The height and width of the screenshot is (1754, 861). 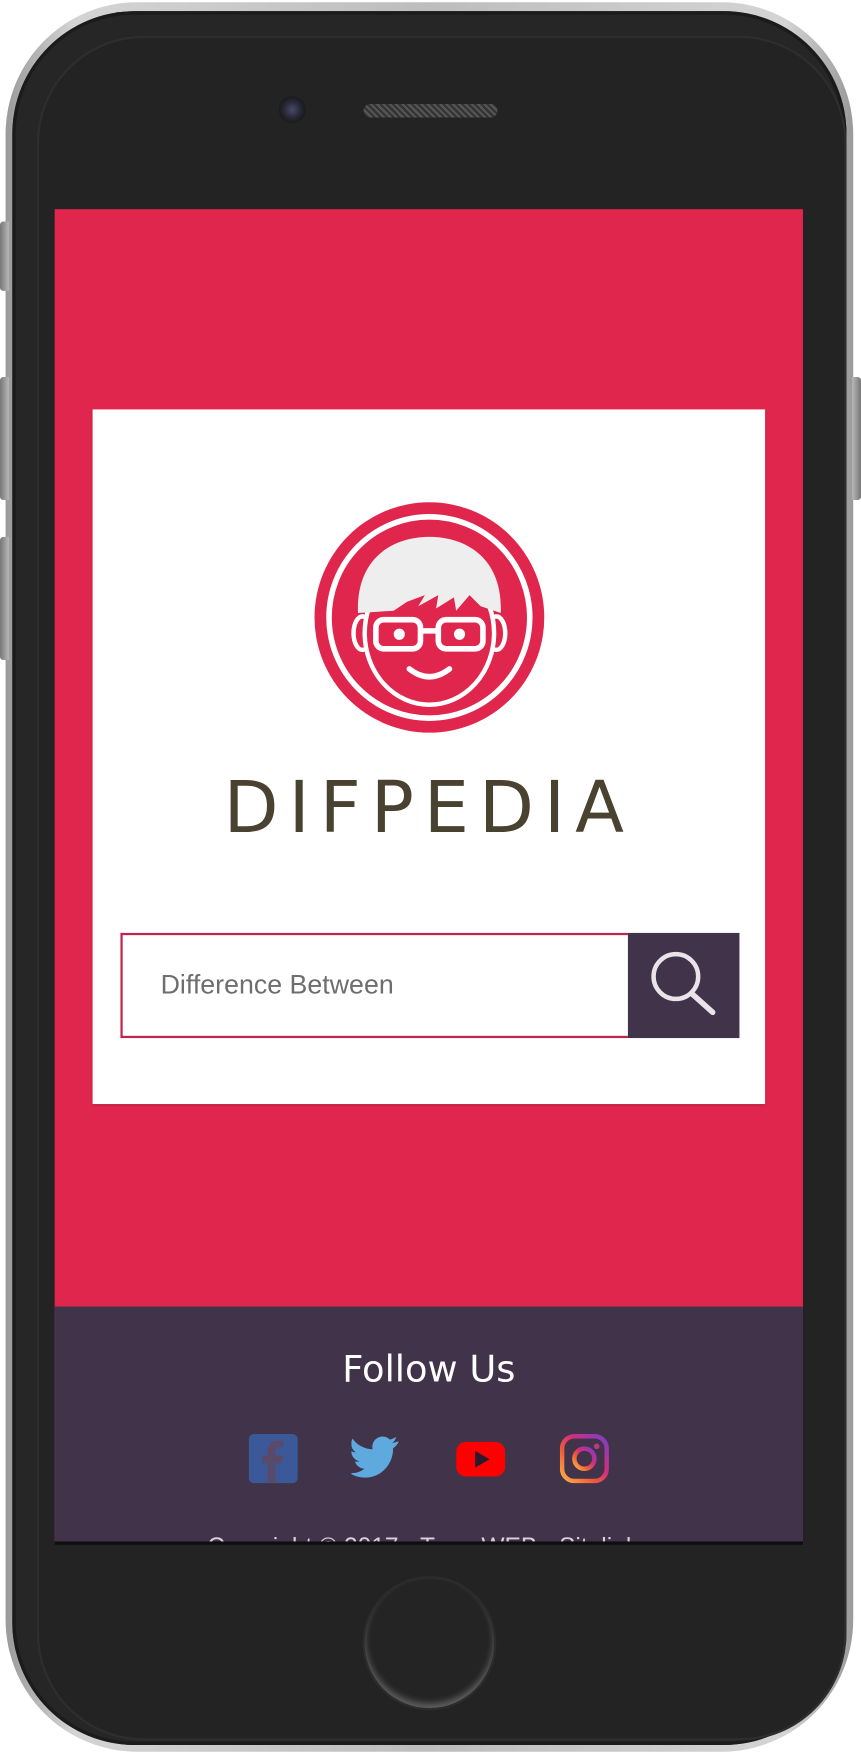 I want to click on search-input, so click(x=374, y=985).